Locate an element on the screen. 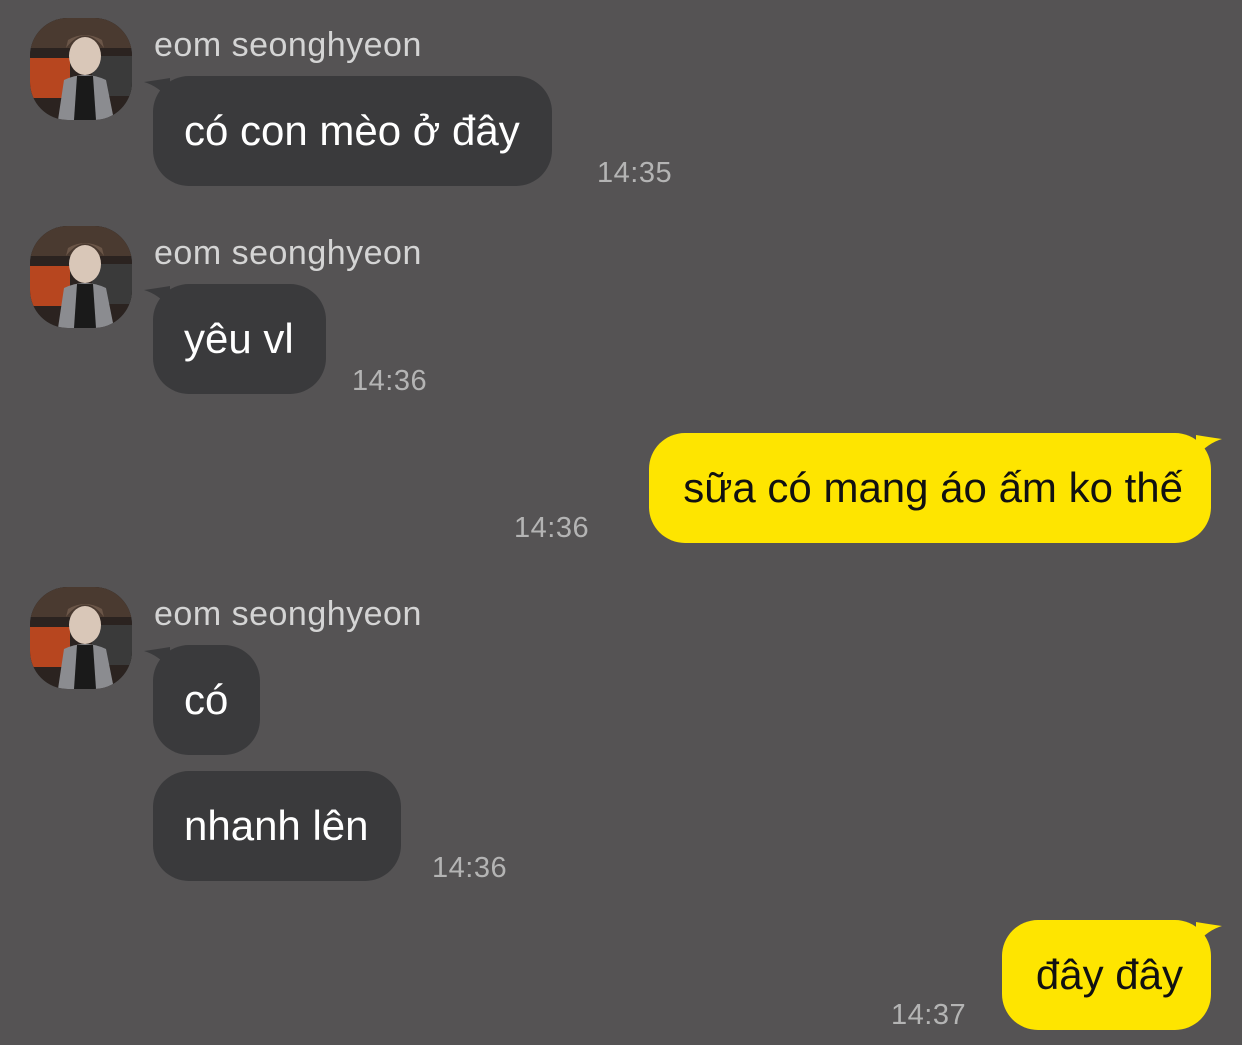  message-time: 14:37 is located at coordinates (929, 1015).